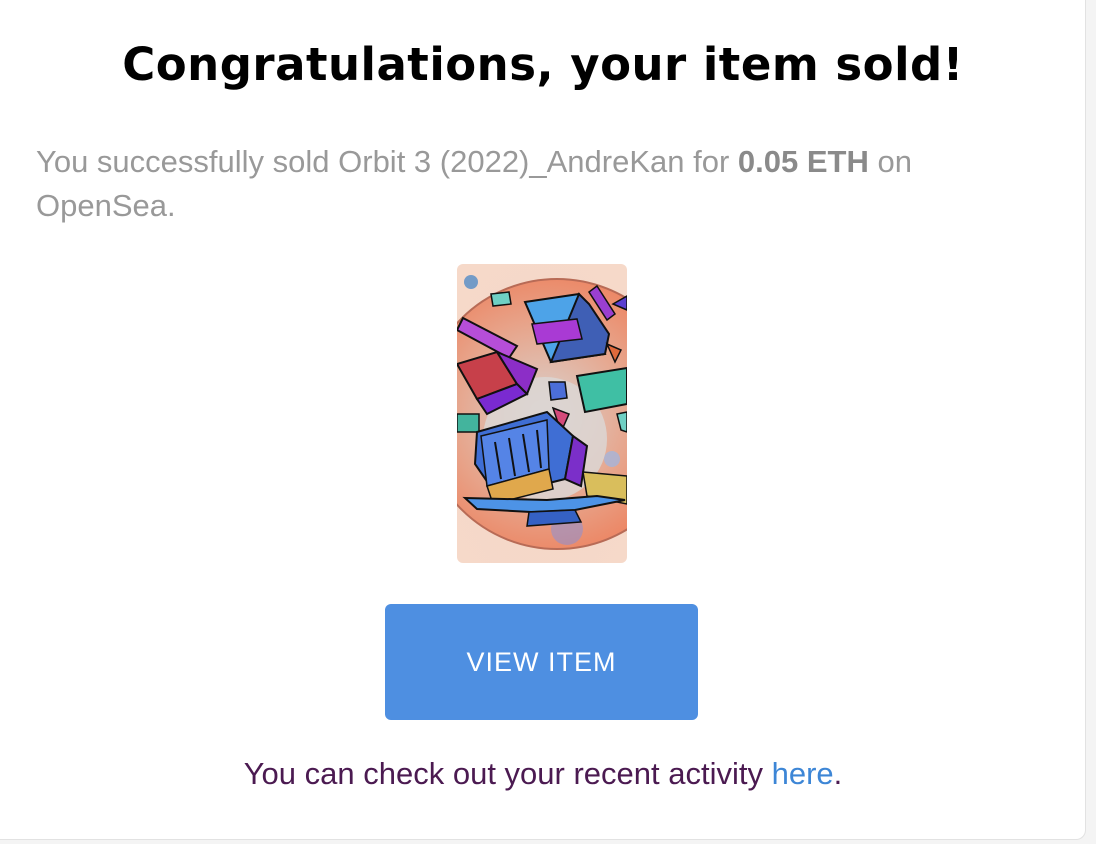 The height and width of the screenshot is (844, 1096). I want to click on page-title: Congratulations, your item sold!, so click(543, 64).